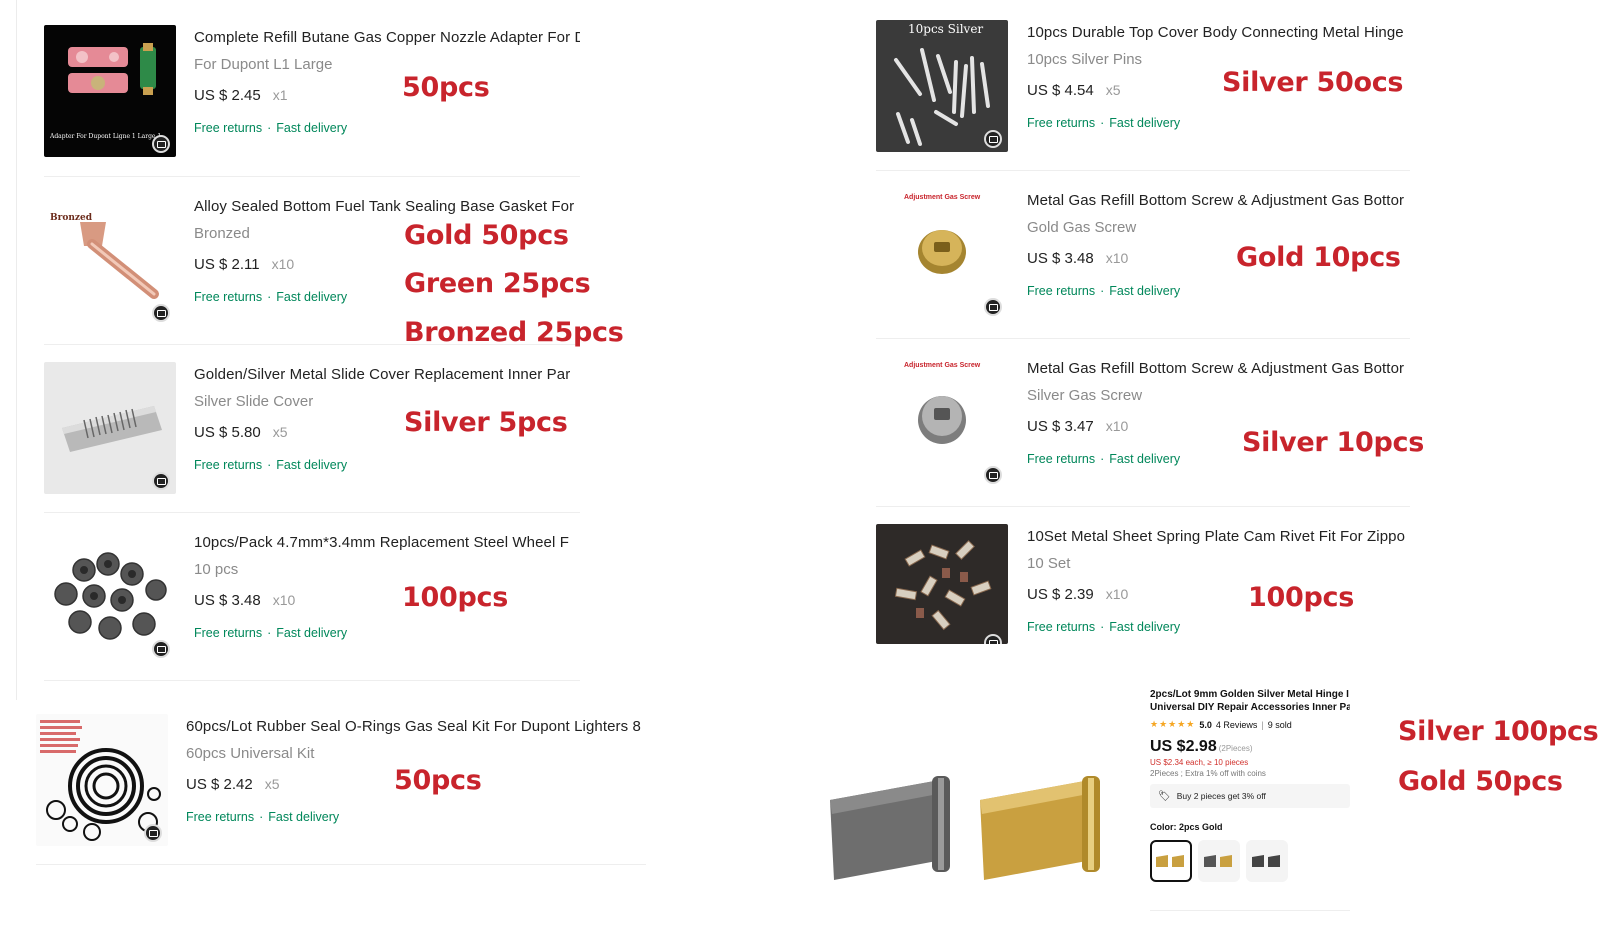 The height and width of the screenshot is (948, 1620). Describe the element at coordinates (942, 584) in the screenshot. I see `product-image-spring-plates` at that location.